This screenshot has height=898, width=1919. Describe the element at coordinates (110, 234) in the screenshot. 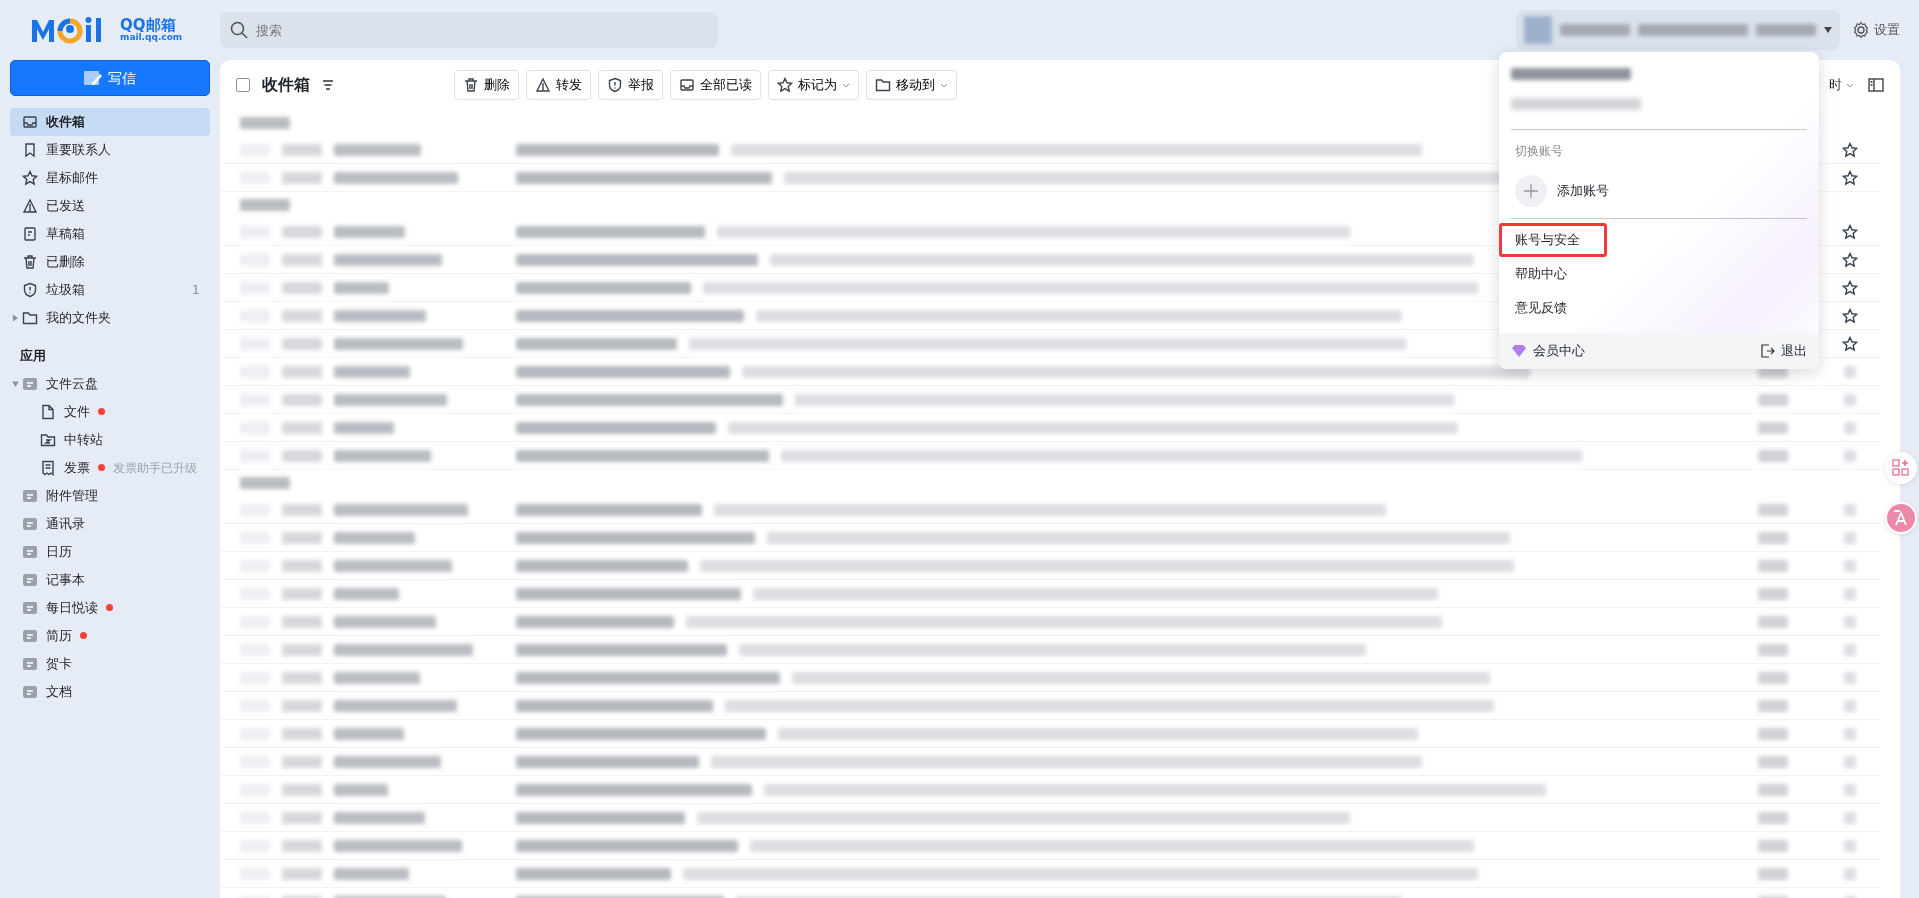

I see `sidebar-item: 草稿箱` at that location.